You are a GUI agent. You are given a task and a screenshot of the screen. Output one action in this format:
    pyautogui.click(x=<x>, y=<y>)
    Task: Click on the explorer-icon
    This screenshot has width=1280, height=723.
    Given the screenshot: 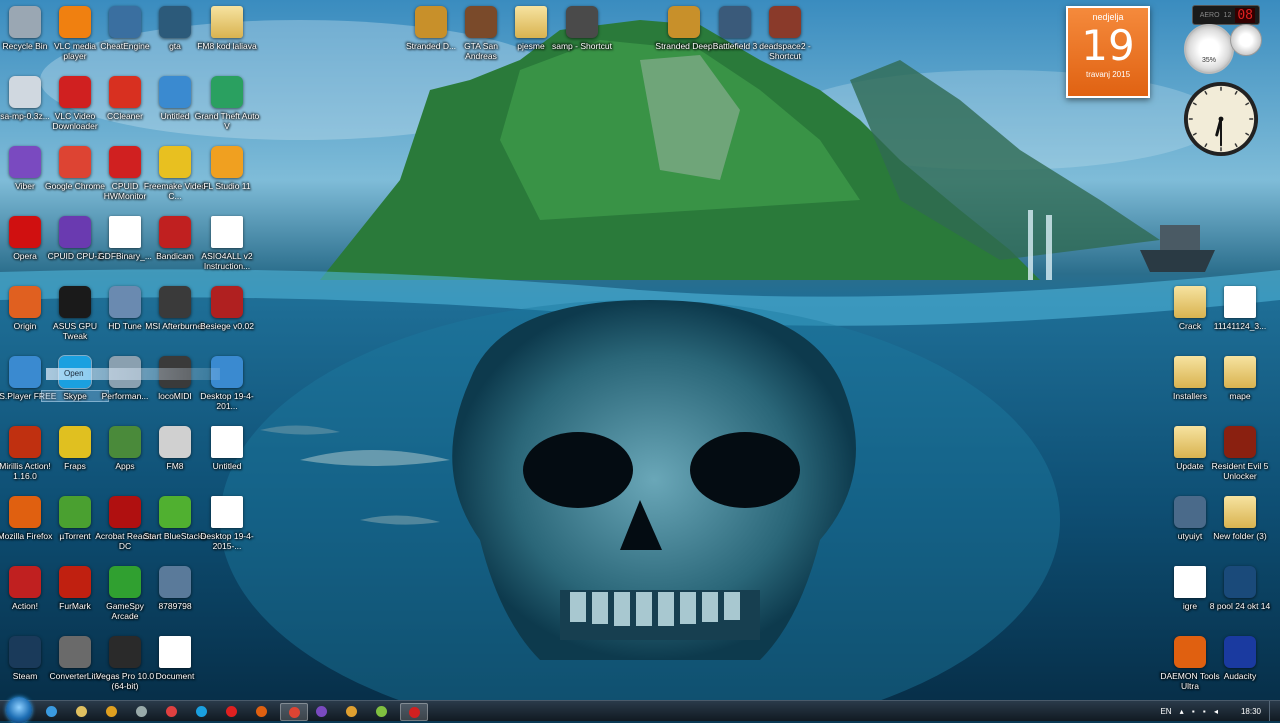 What is the action you would take?
    pyautogui.click(x=81, y=711)
    